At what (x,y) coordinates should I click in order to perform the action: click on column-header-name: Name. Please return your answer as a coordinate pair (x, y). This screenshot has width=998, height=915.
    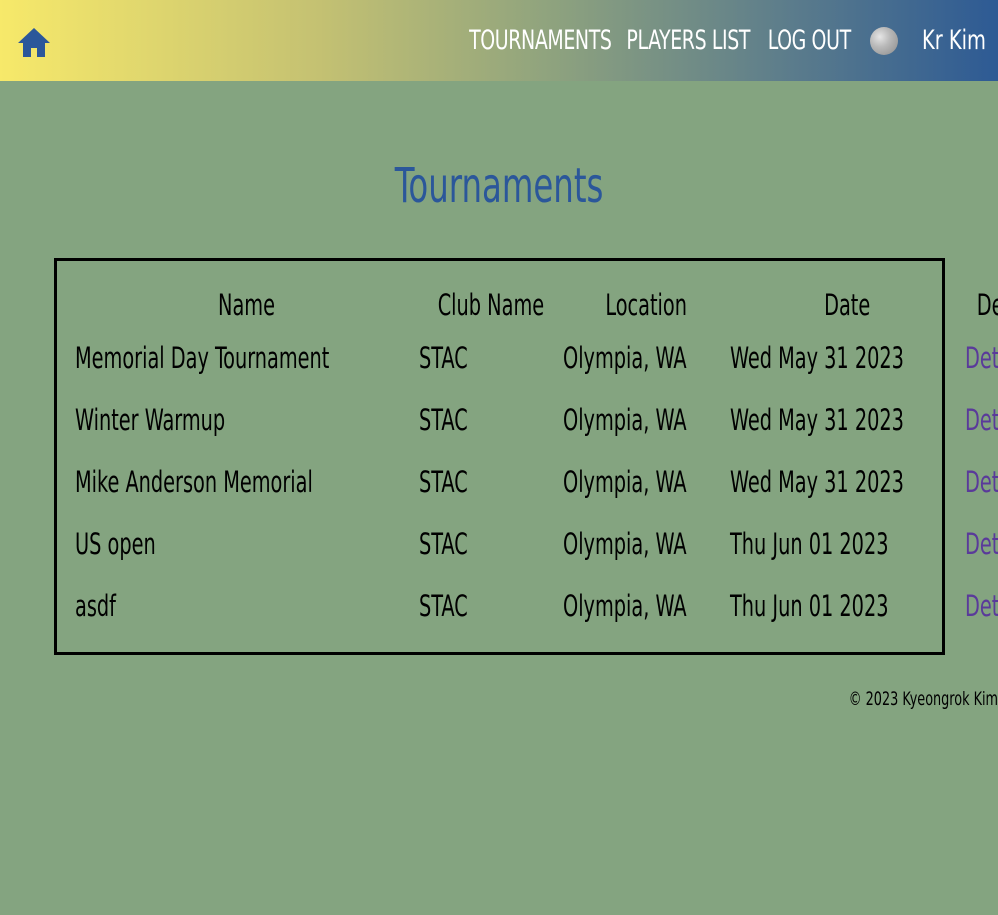
    Looking at the image, I should click on (247, 305).